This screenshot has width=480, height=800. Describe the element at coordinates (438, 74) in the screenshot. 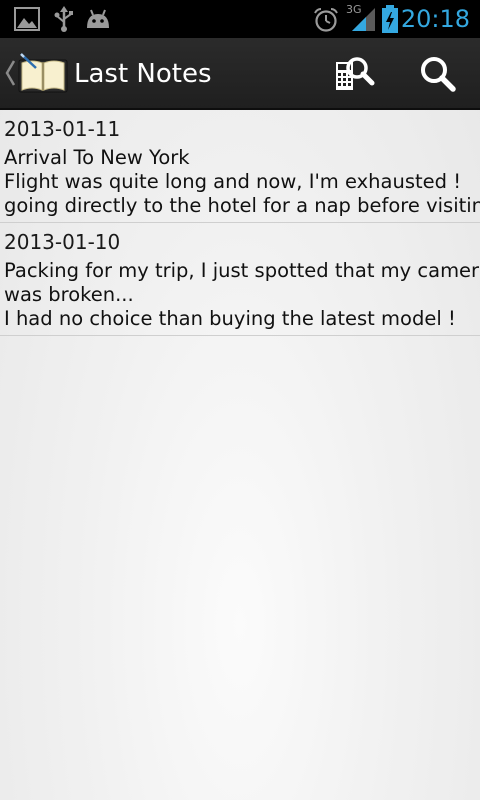

I see `search-icon` at that location.